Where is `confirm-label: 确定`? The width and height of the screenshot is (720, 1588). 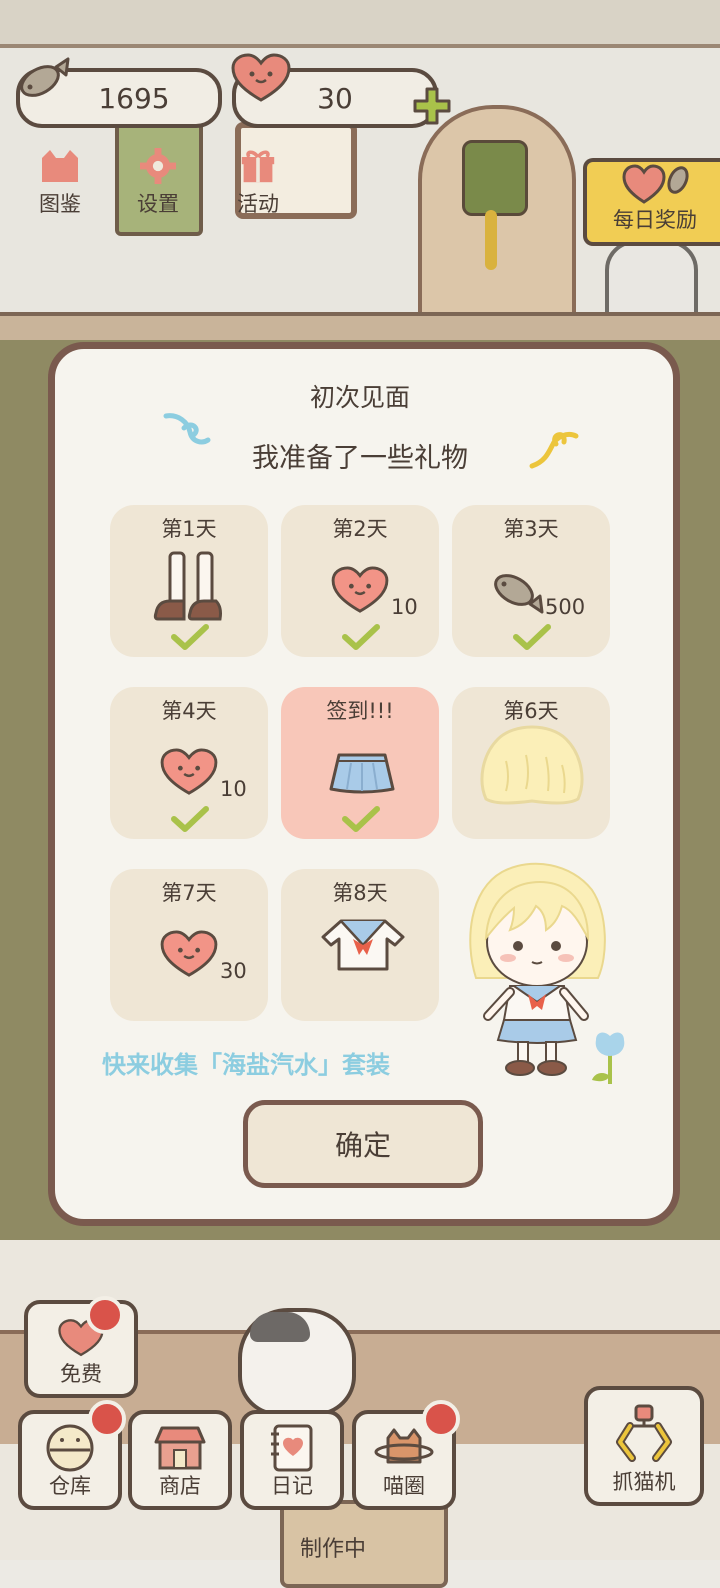 confirm-label: 确定 is located at coordinates (362, 1145).